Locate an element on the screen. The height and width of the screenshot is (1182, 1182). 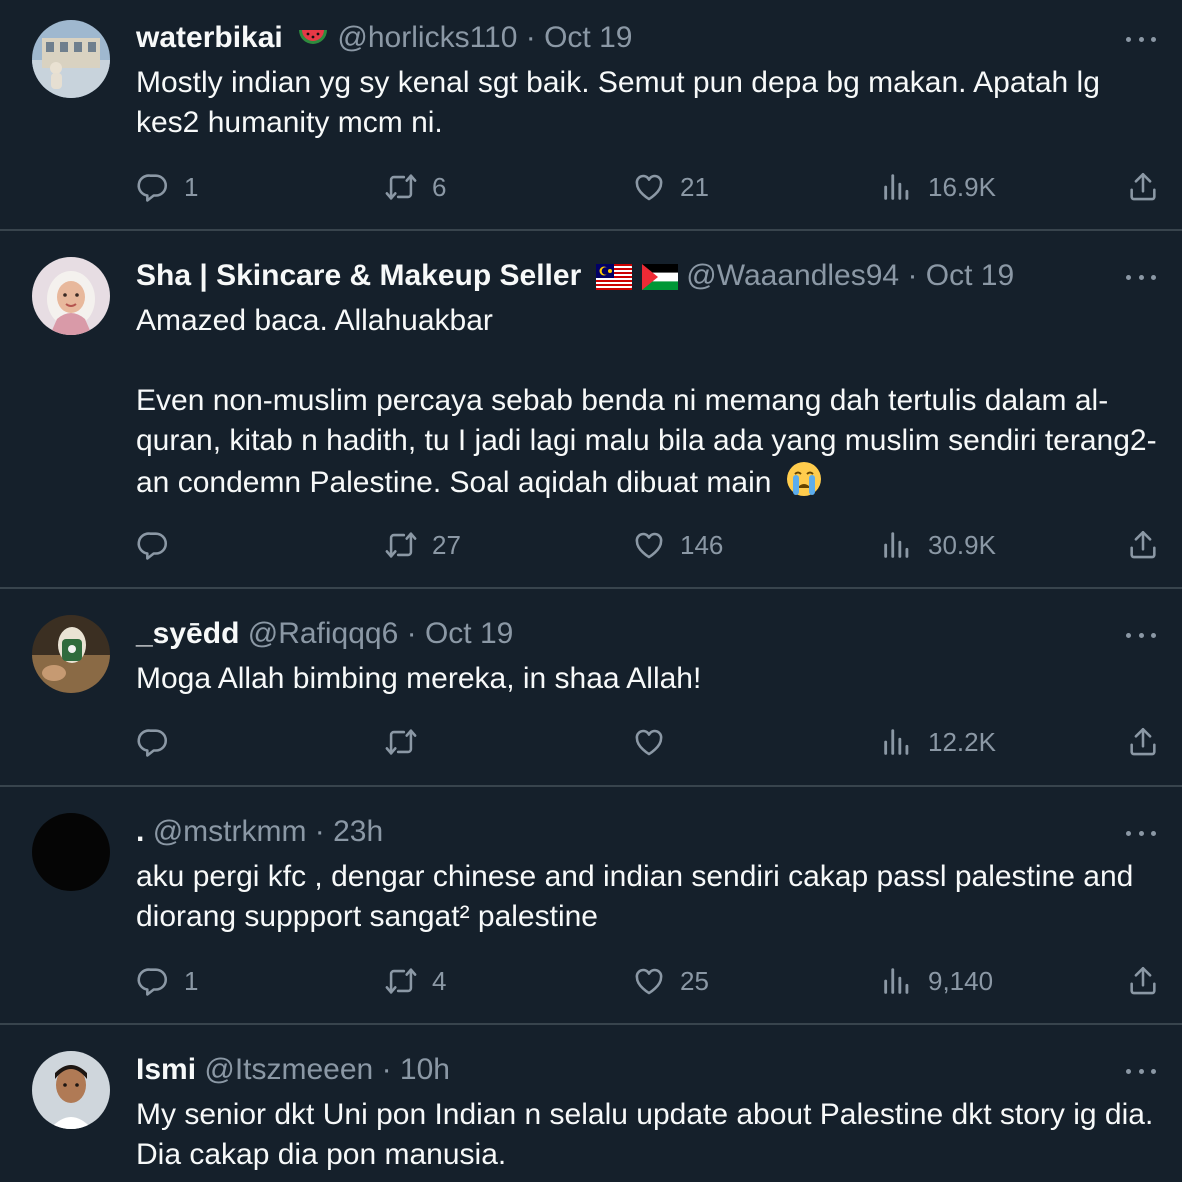
retweet-button: 6 is located at coordinates (415, 187).